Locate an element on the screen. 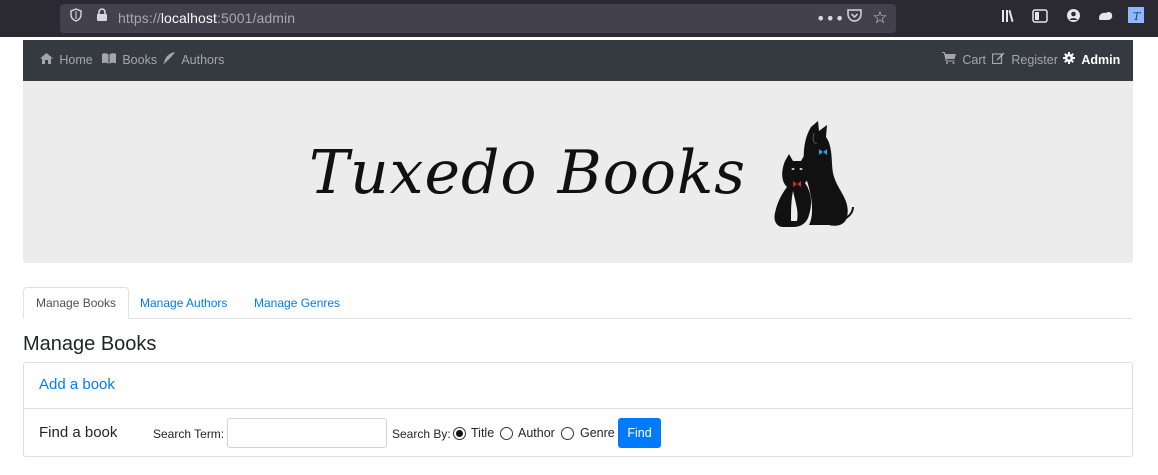 This screenshot has height=475, width=1158. extension-icon is located at coordinates (1105, 18).